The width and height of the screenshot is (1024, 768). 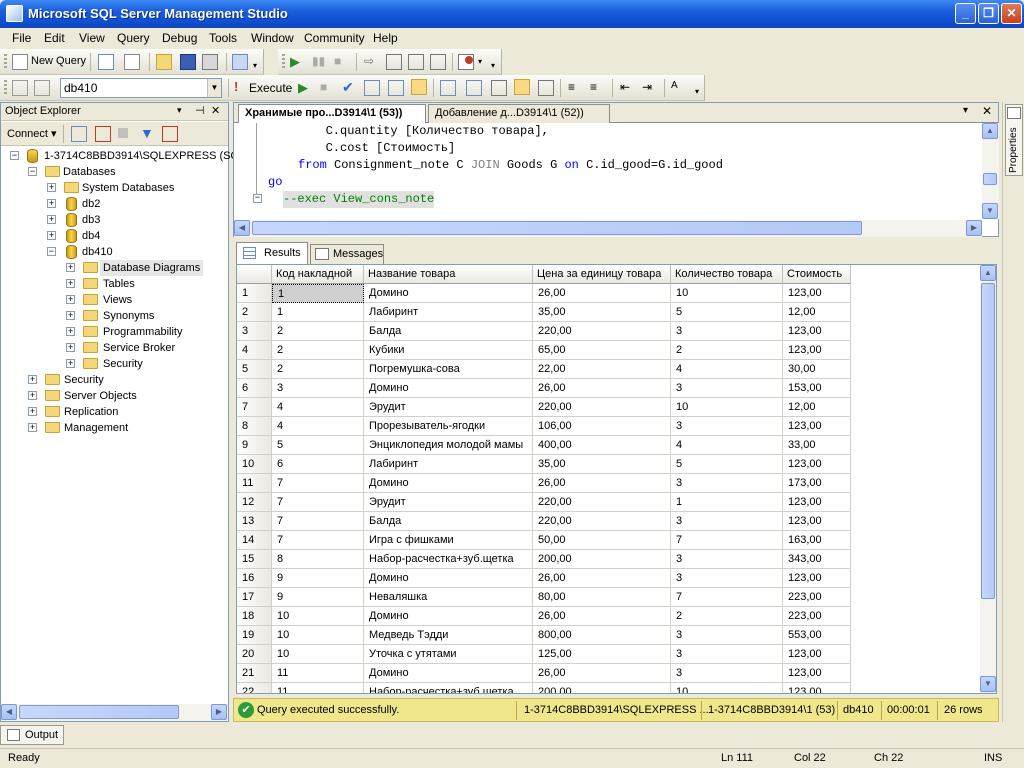 I want to click on table-row: 2 1 Лабиринт 35,00 5 12,00, so click(x=544, y=312).